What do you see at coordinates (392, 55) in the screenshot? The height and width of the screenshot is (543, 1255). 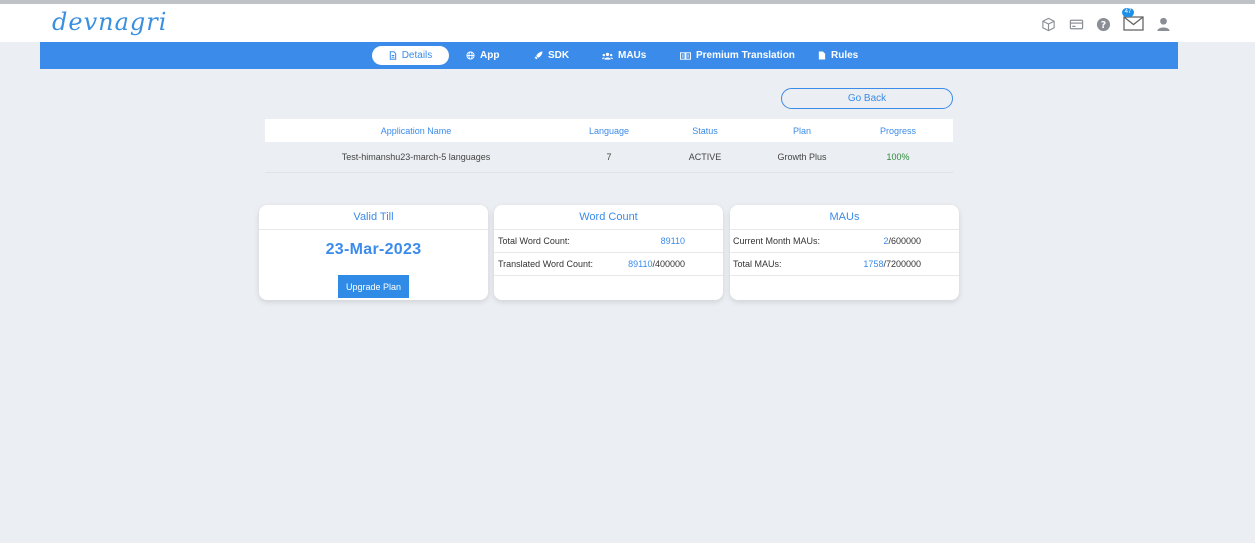 I see `document-icon` at bounding box center [392, 55].